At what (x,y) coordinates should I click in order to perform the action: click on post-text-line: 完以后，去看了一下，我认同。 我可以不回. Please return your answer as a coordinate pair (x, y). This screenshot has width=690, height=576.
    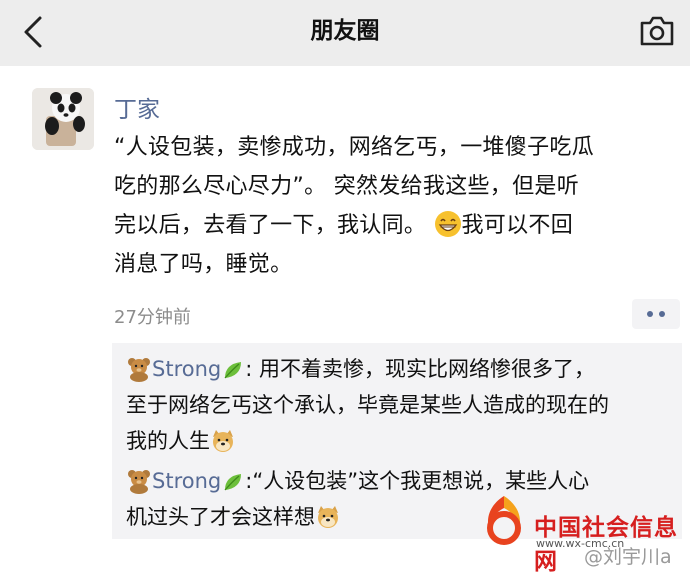
    Looking at the image, I should click on (396, 225).